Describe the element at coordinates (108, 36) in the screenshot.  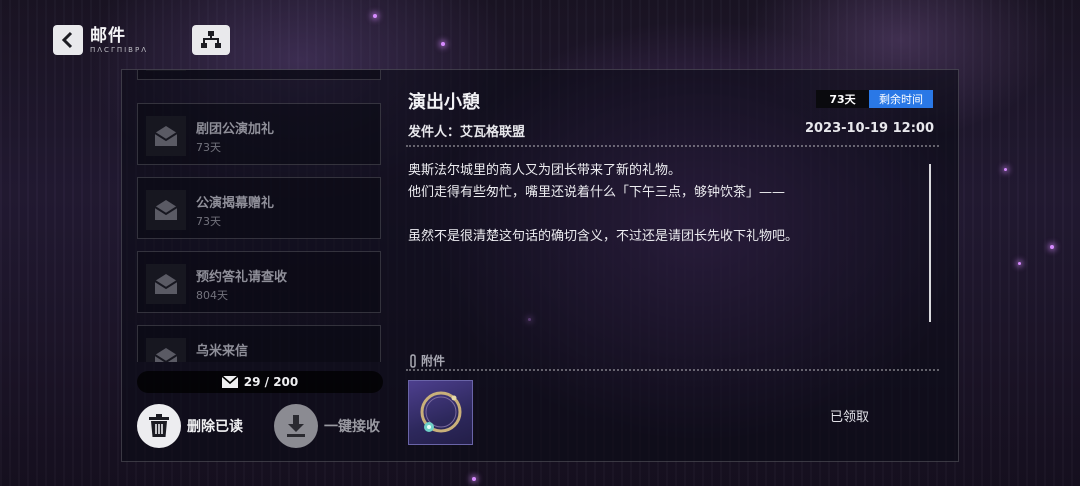
I see `page-title: 邮件` at that location.